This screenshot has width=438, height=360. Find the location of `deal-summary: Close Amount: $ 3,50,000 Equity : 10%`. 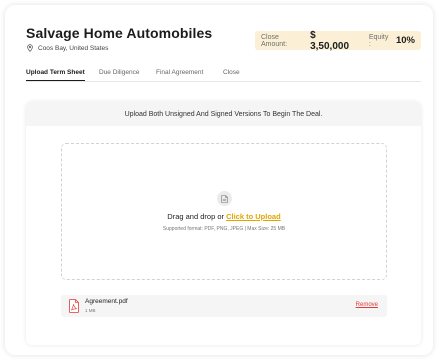

deal-summary: Close Amount: $ 3,50,000 Equity : 10% is located at coordinates (338, 40).